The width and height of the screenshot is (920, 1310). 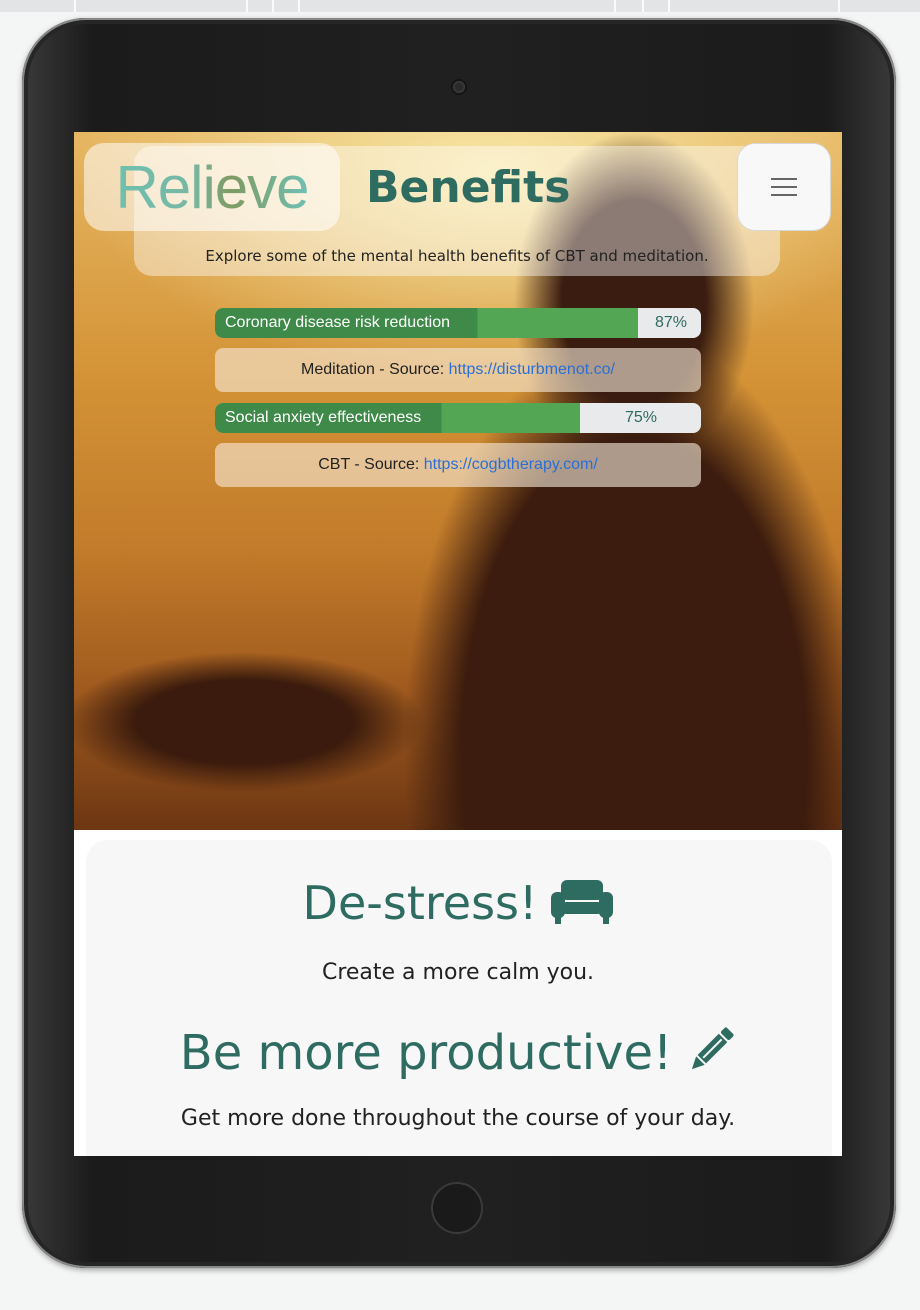 What do you see at coordinates (511, 464) in the screenshot?
I see `source-link: https://cogbtherapy.com/` at bounding box center [511, 464].